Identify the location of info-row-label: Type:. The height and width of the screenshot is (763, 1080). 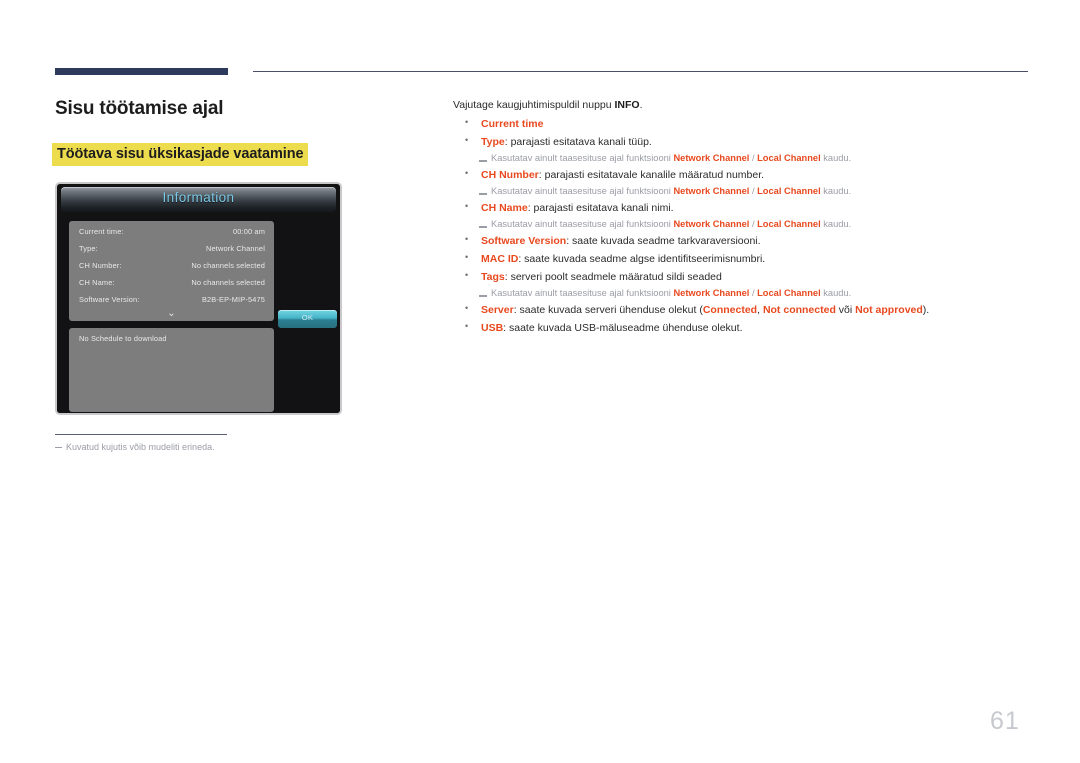
(88, 248).